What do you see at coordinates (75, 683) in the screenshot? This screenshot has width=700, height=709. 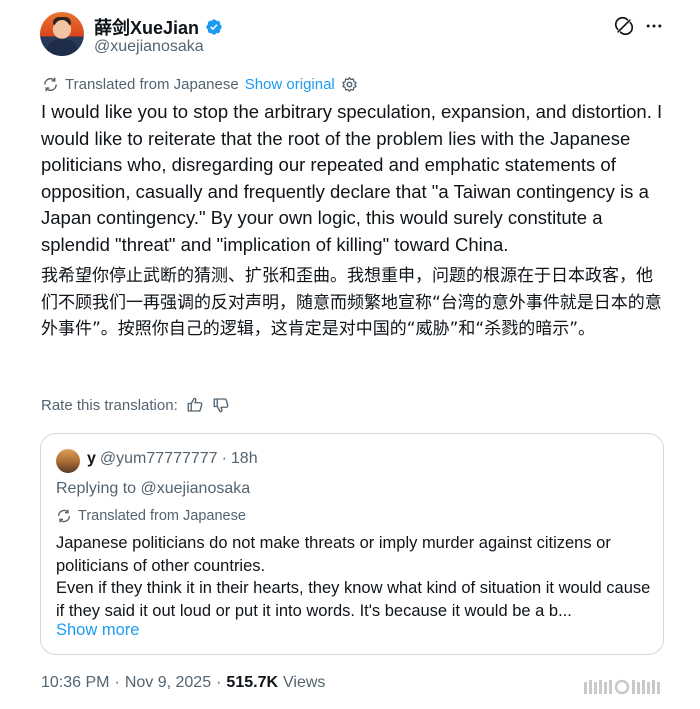 I see `post-time: 10:36 PM` at bounding box center [75, 683].